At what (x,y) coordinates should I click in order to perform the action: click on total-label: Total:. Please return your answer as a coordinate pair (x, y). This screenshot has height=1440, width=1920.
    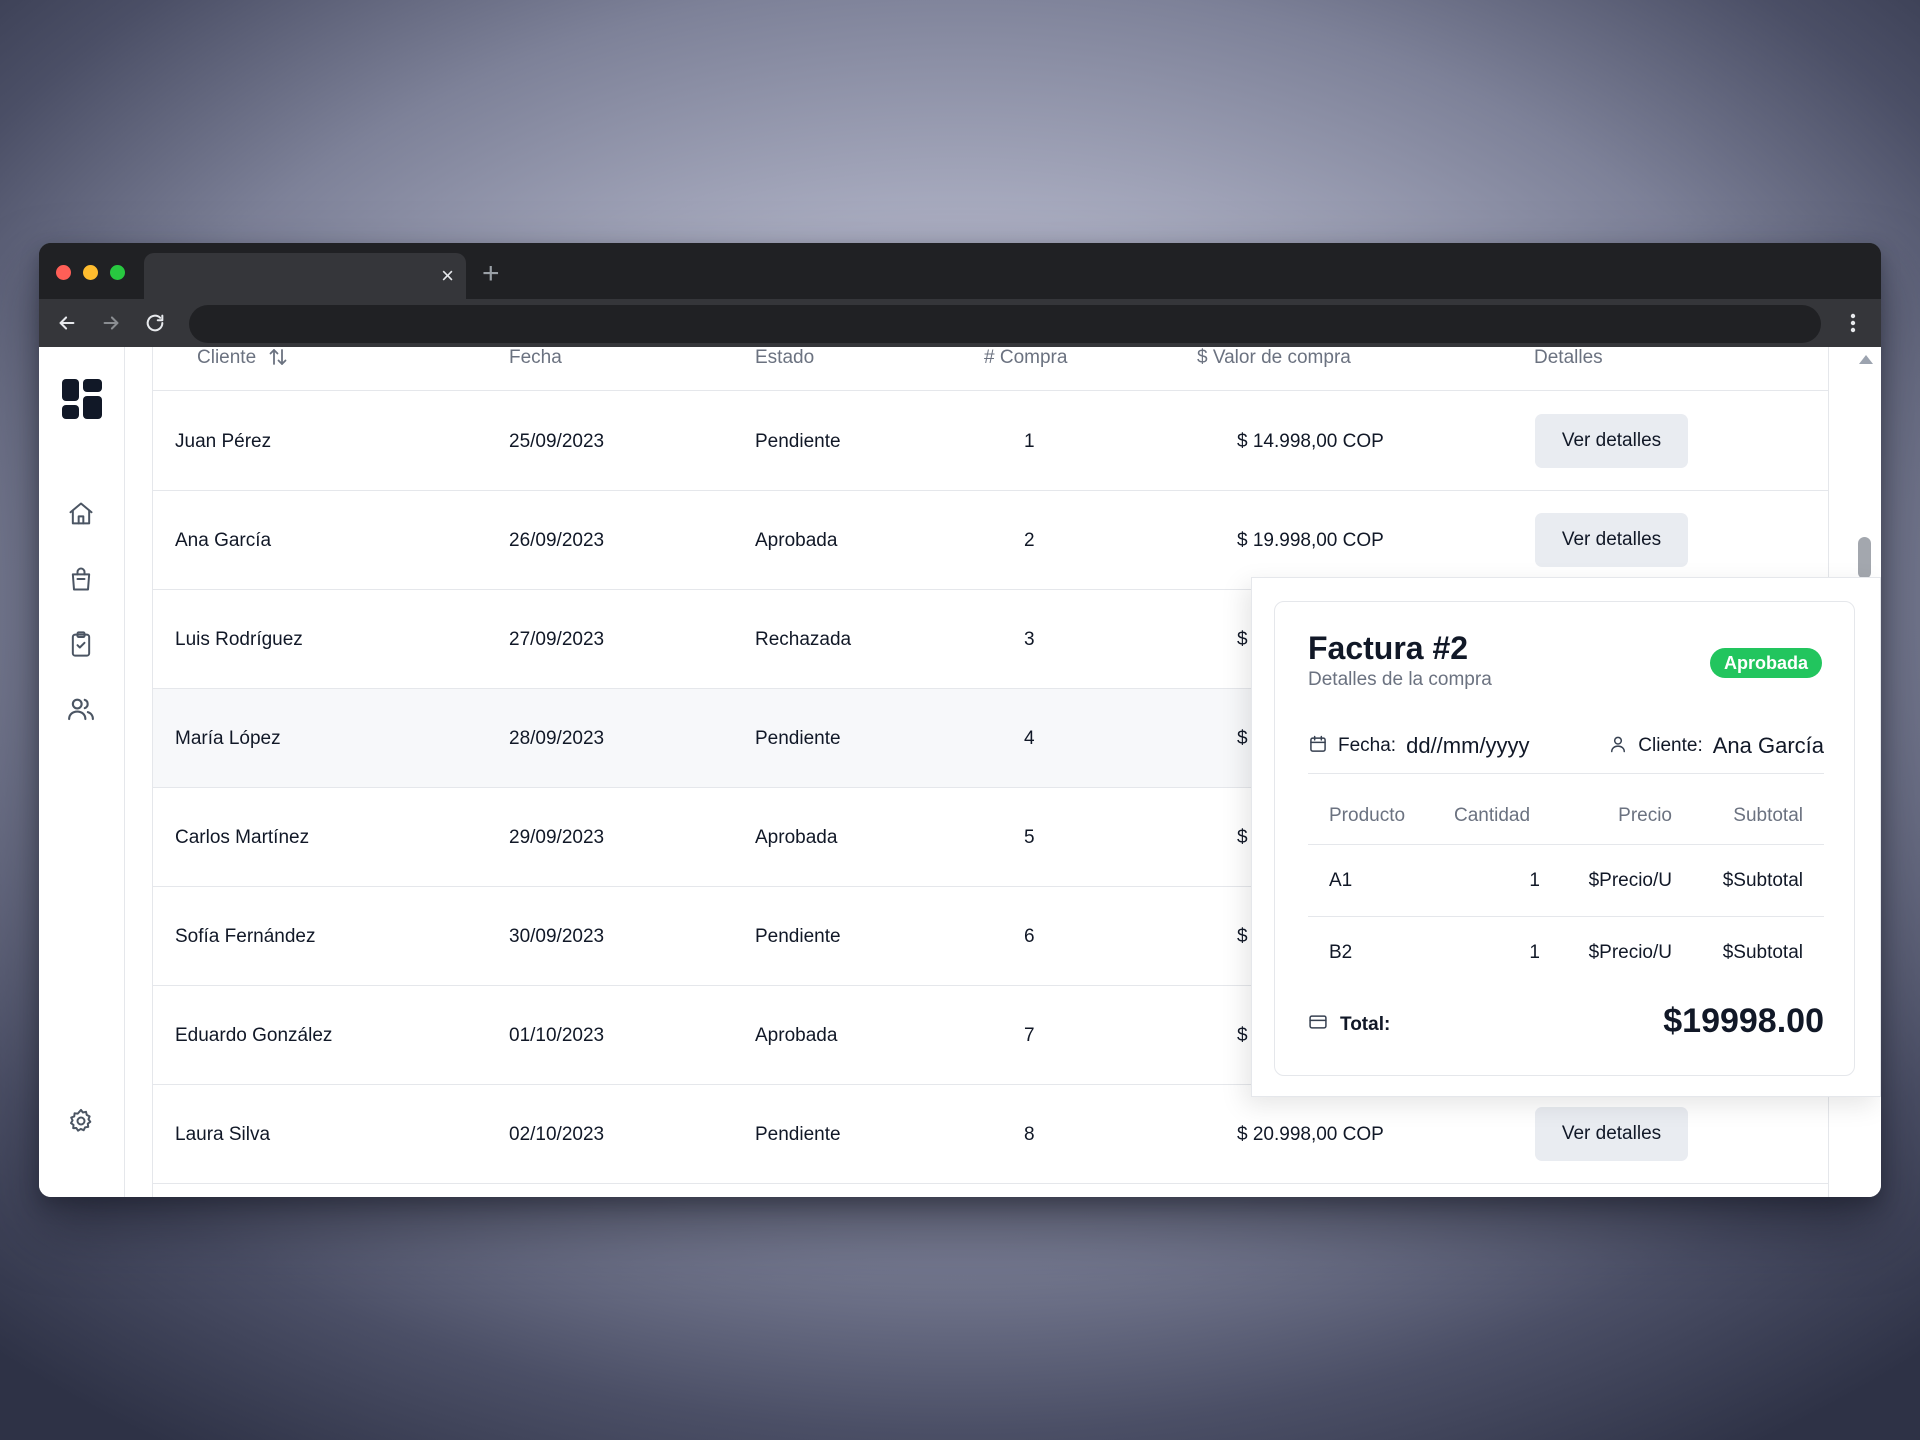
    Looking at the image, I should click on (1365, 1024).